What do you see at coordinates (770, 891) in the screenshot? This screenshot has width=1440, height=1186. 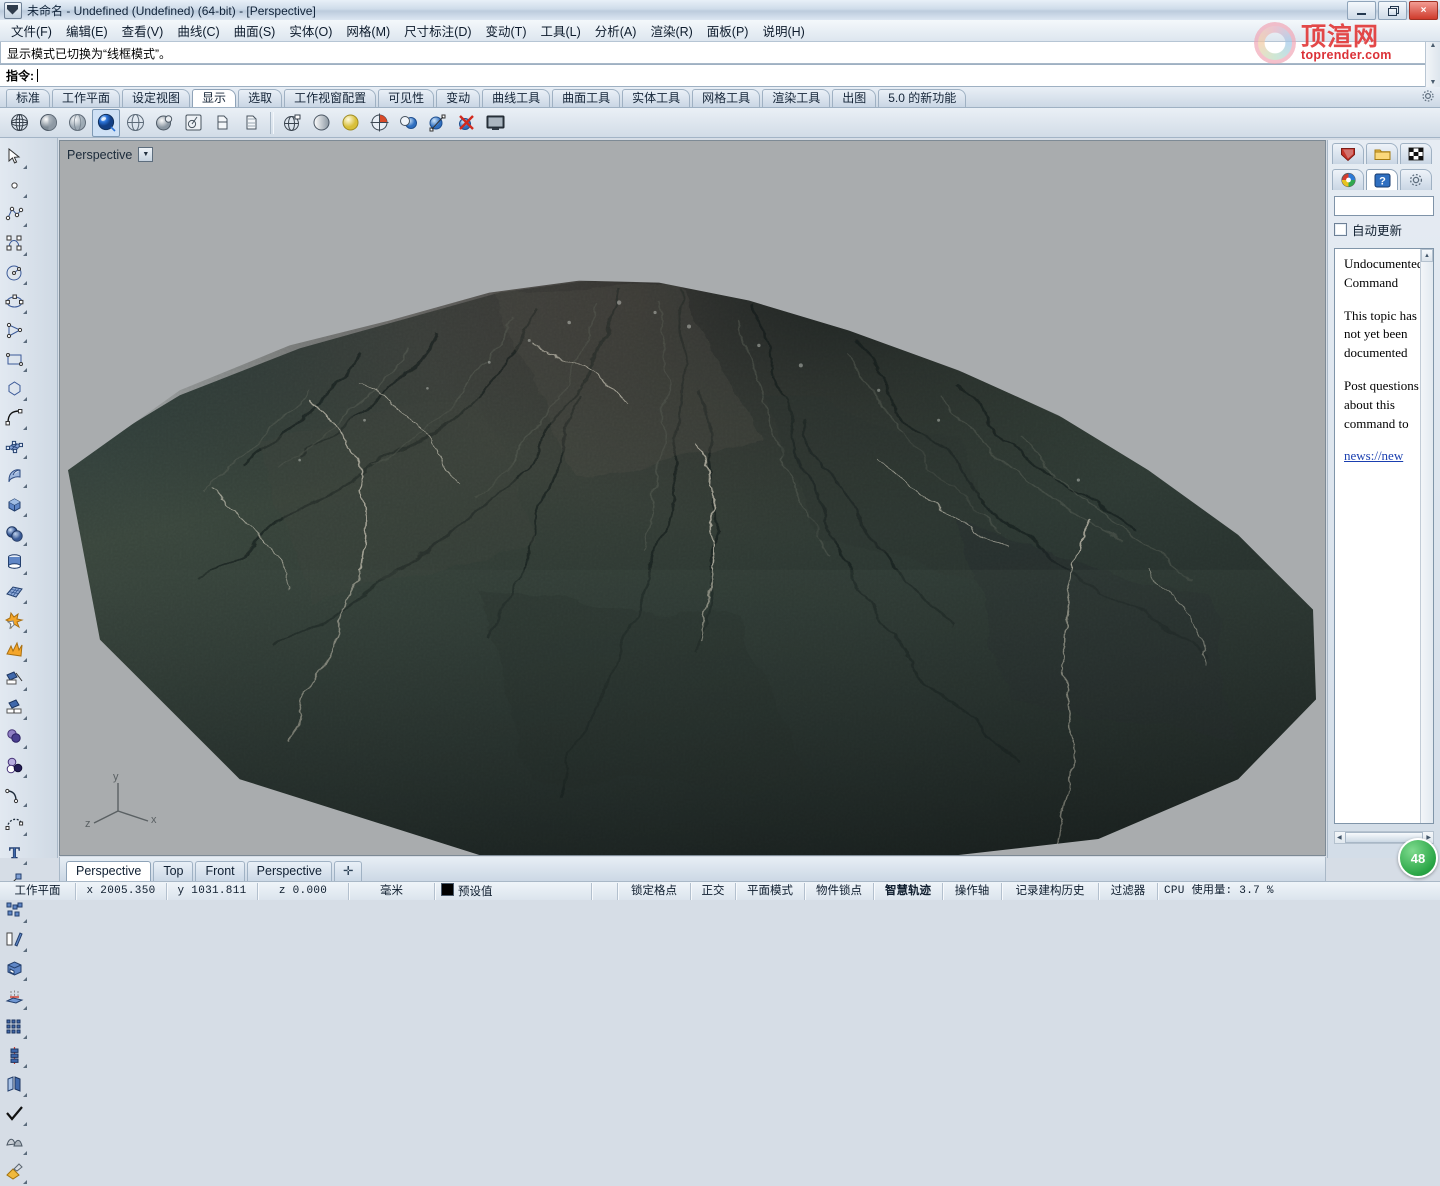 I see `status-toggle-planar: 平面模式` at bounding box center [770, 891].